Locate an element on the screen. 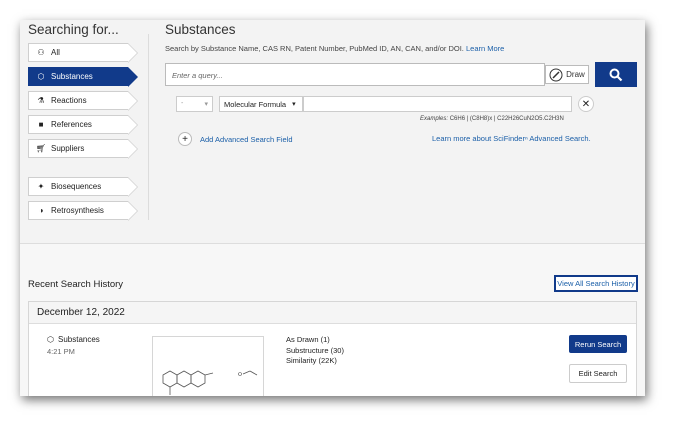 This screenshot has width=687, height=439. field-select: Molecular Formula ▾ is located at coordinates (261, 104).